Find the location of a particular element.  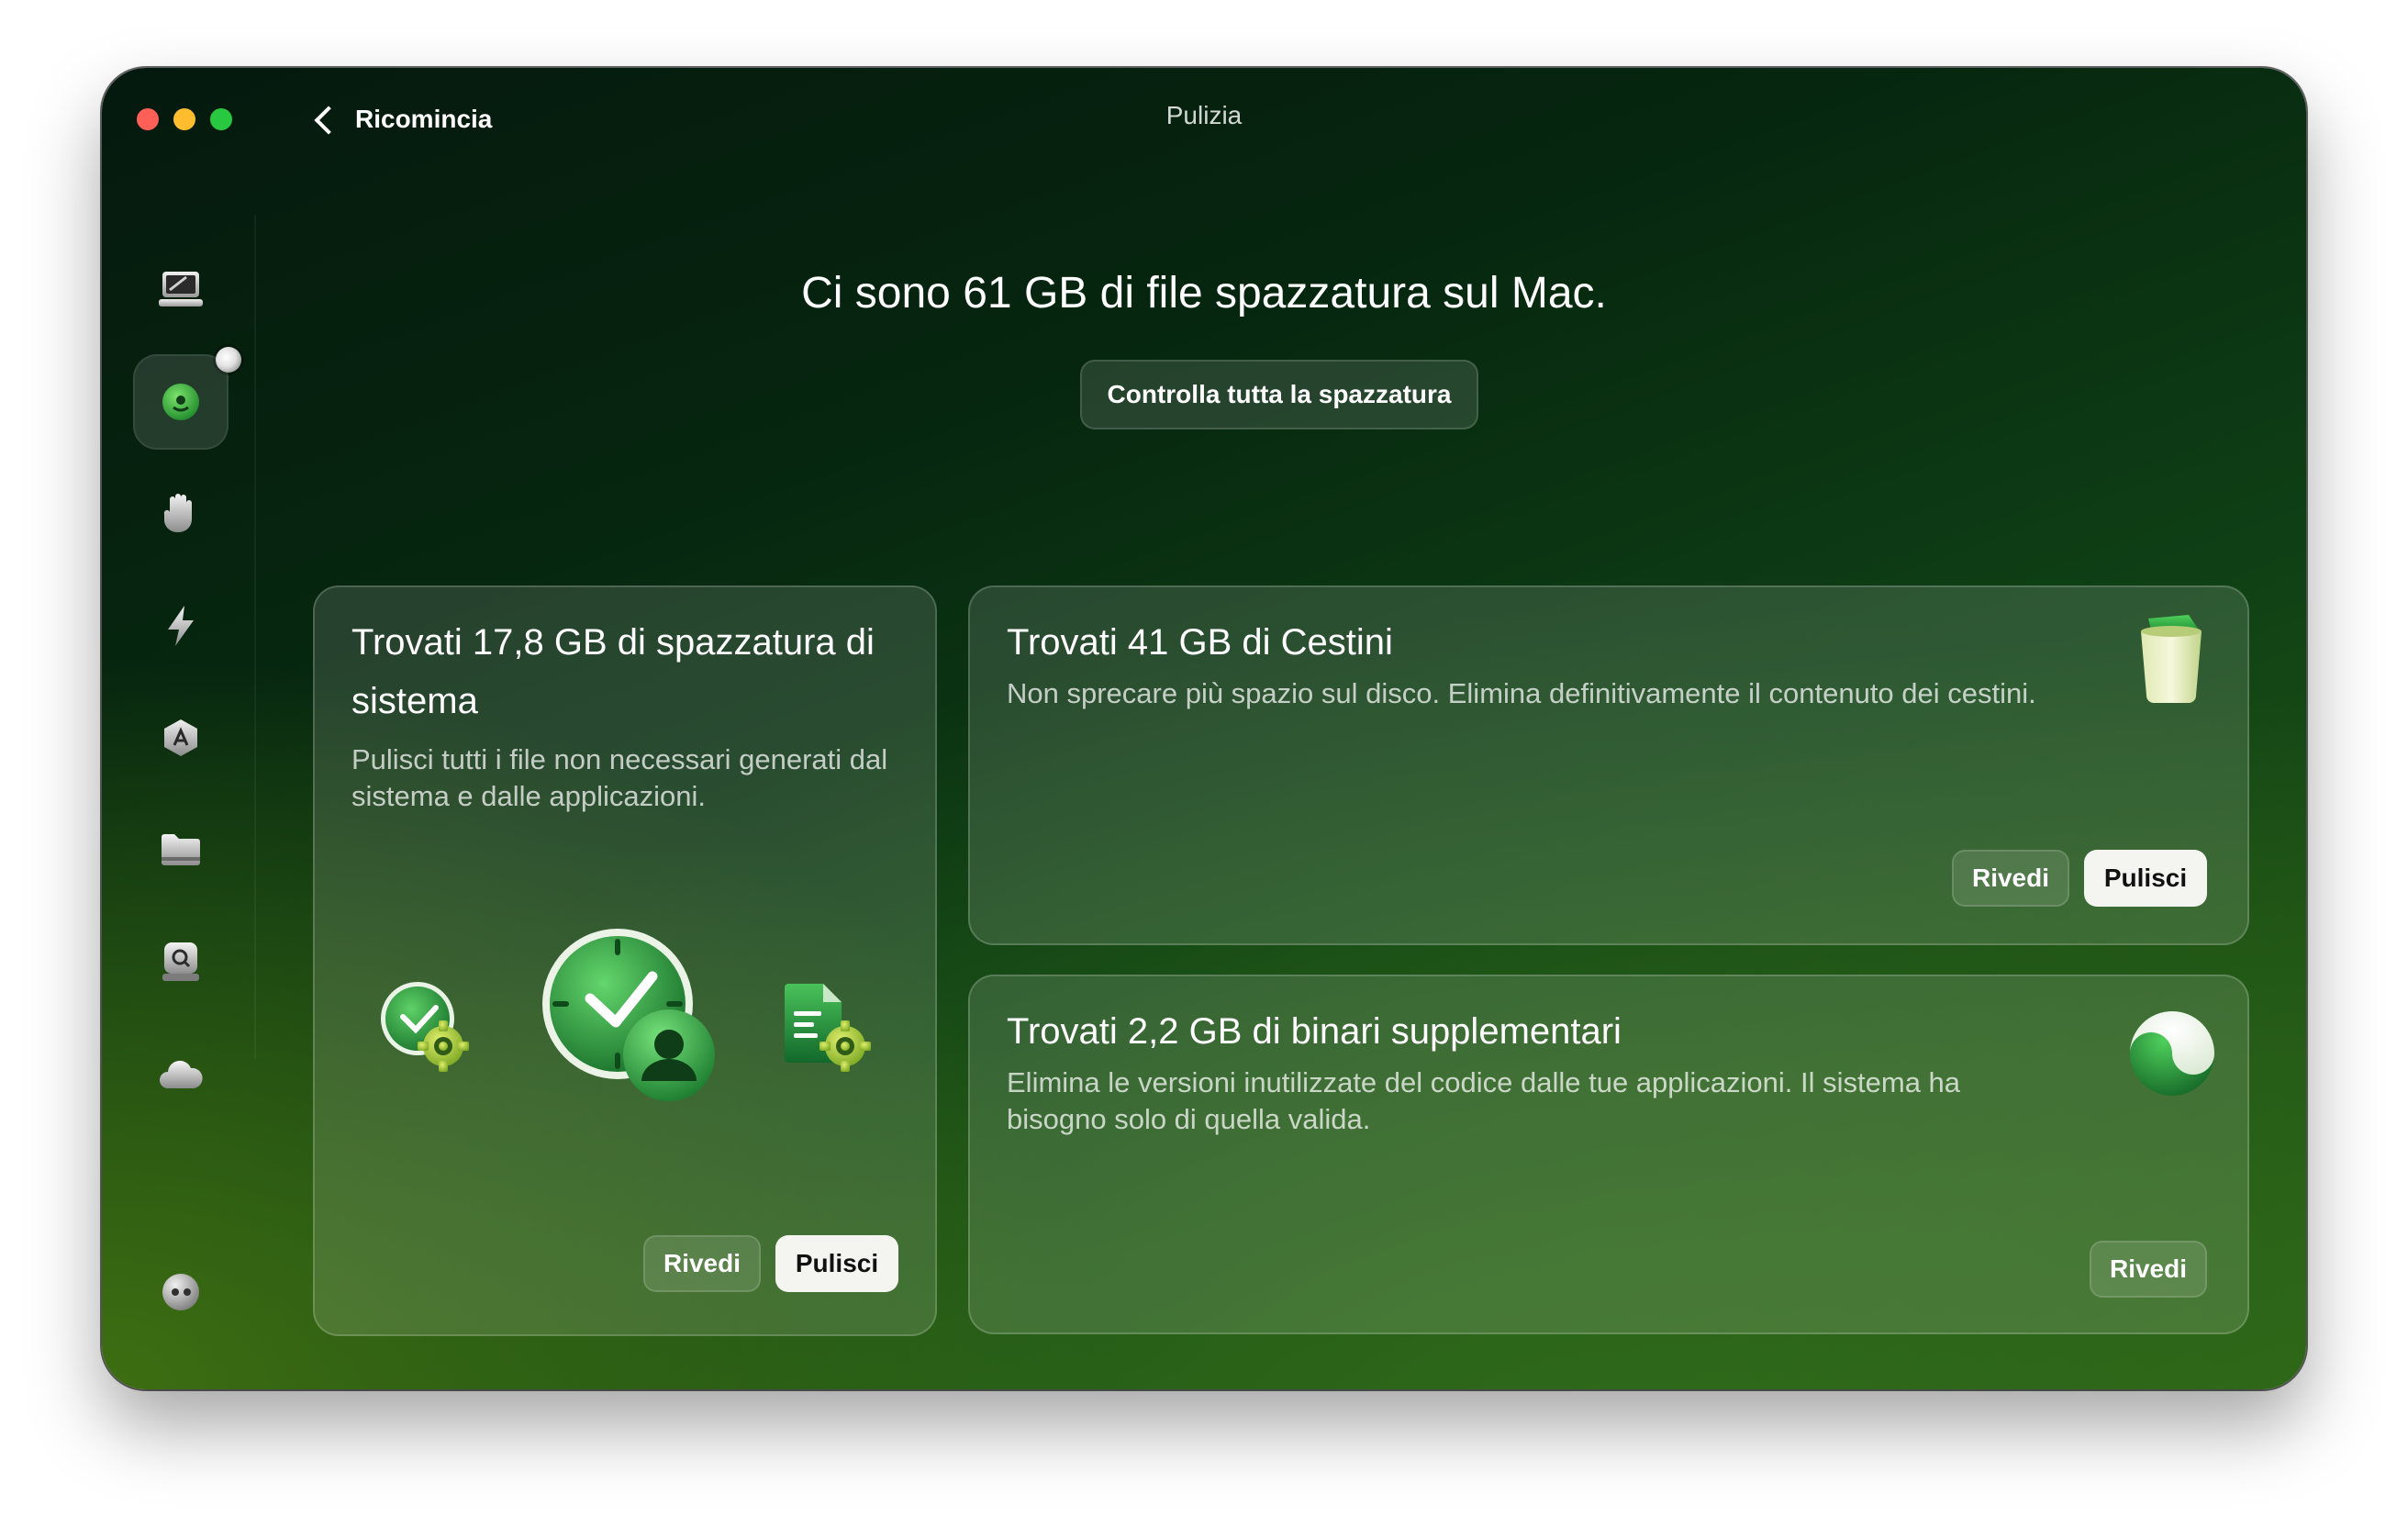

sidebar-item-cleanup is located at coordinates (187, 398).